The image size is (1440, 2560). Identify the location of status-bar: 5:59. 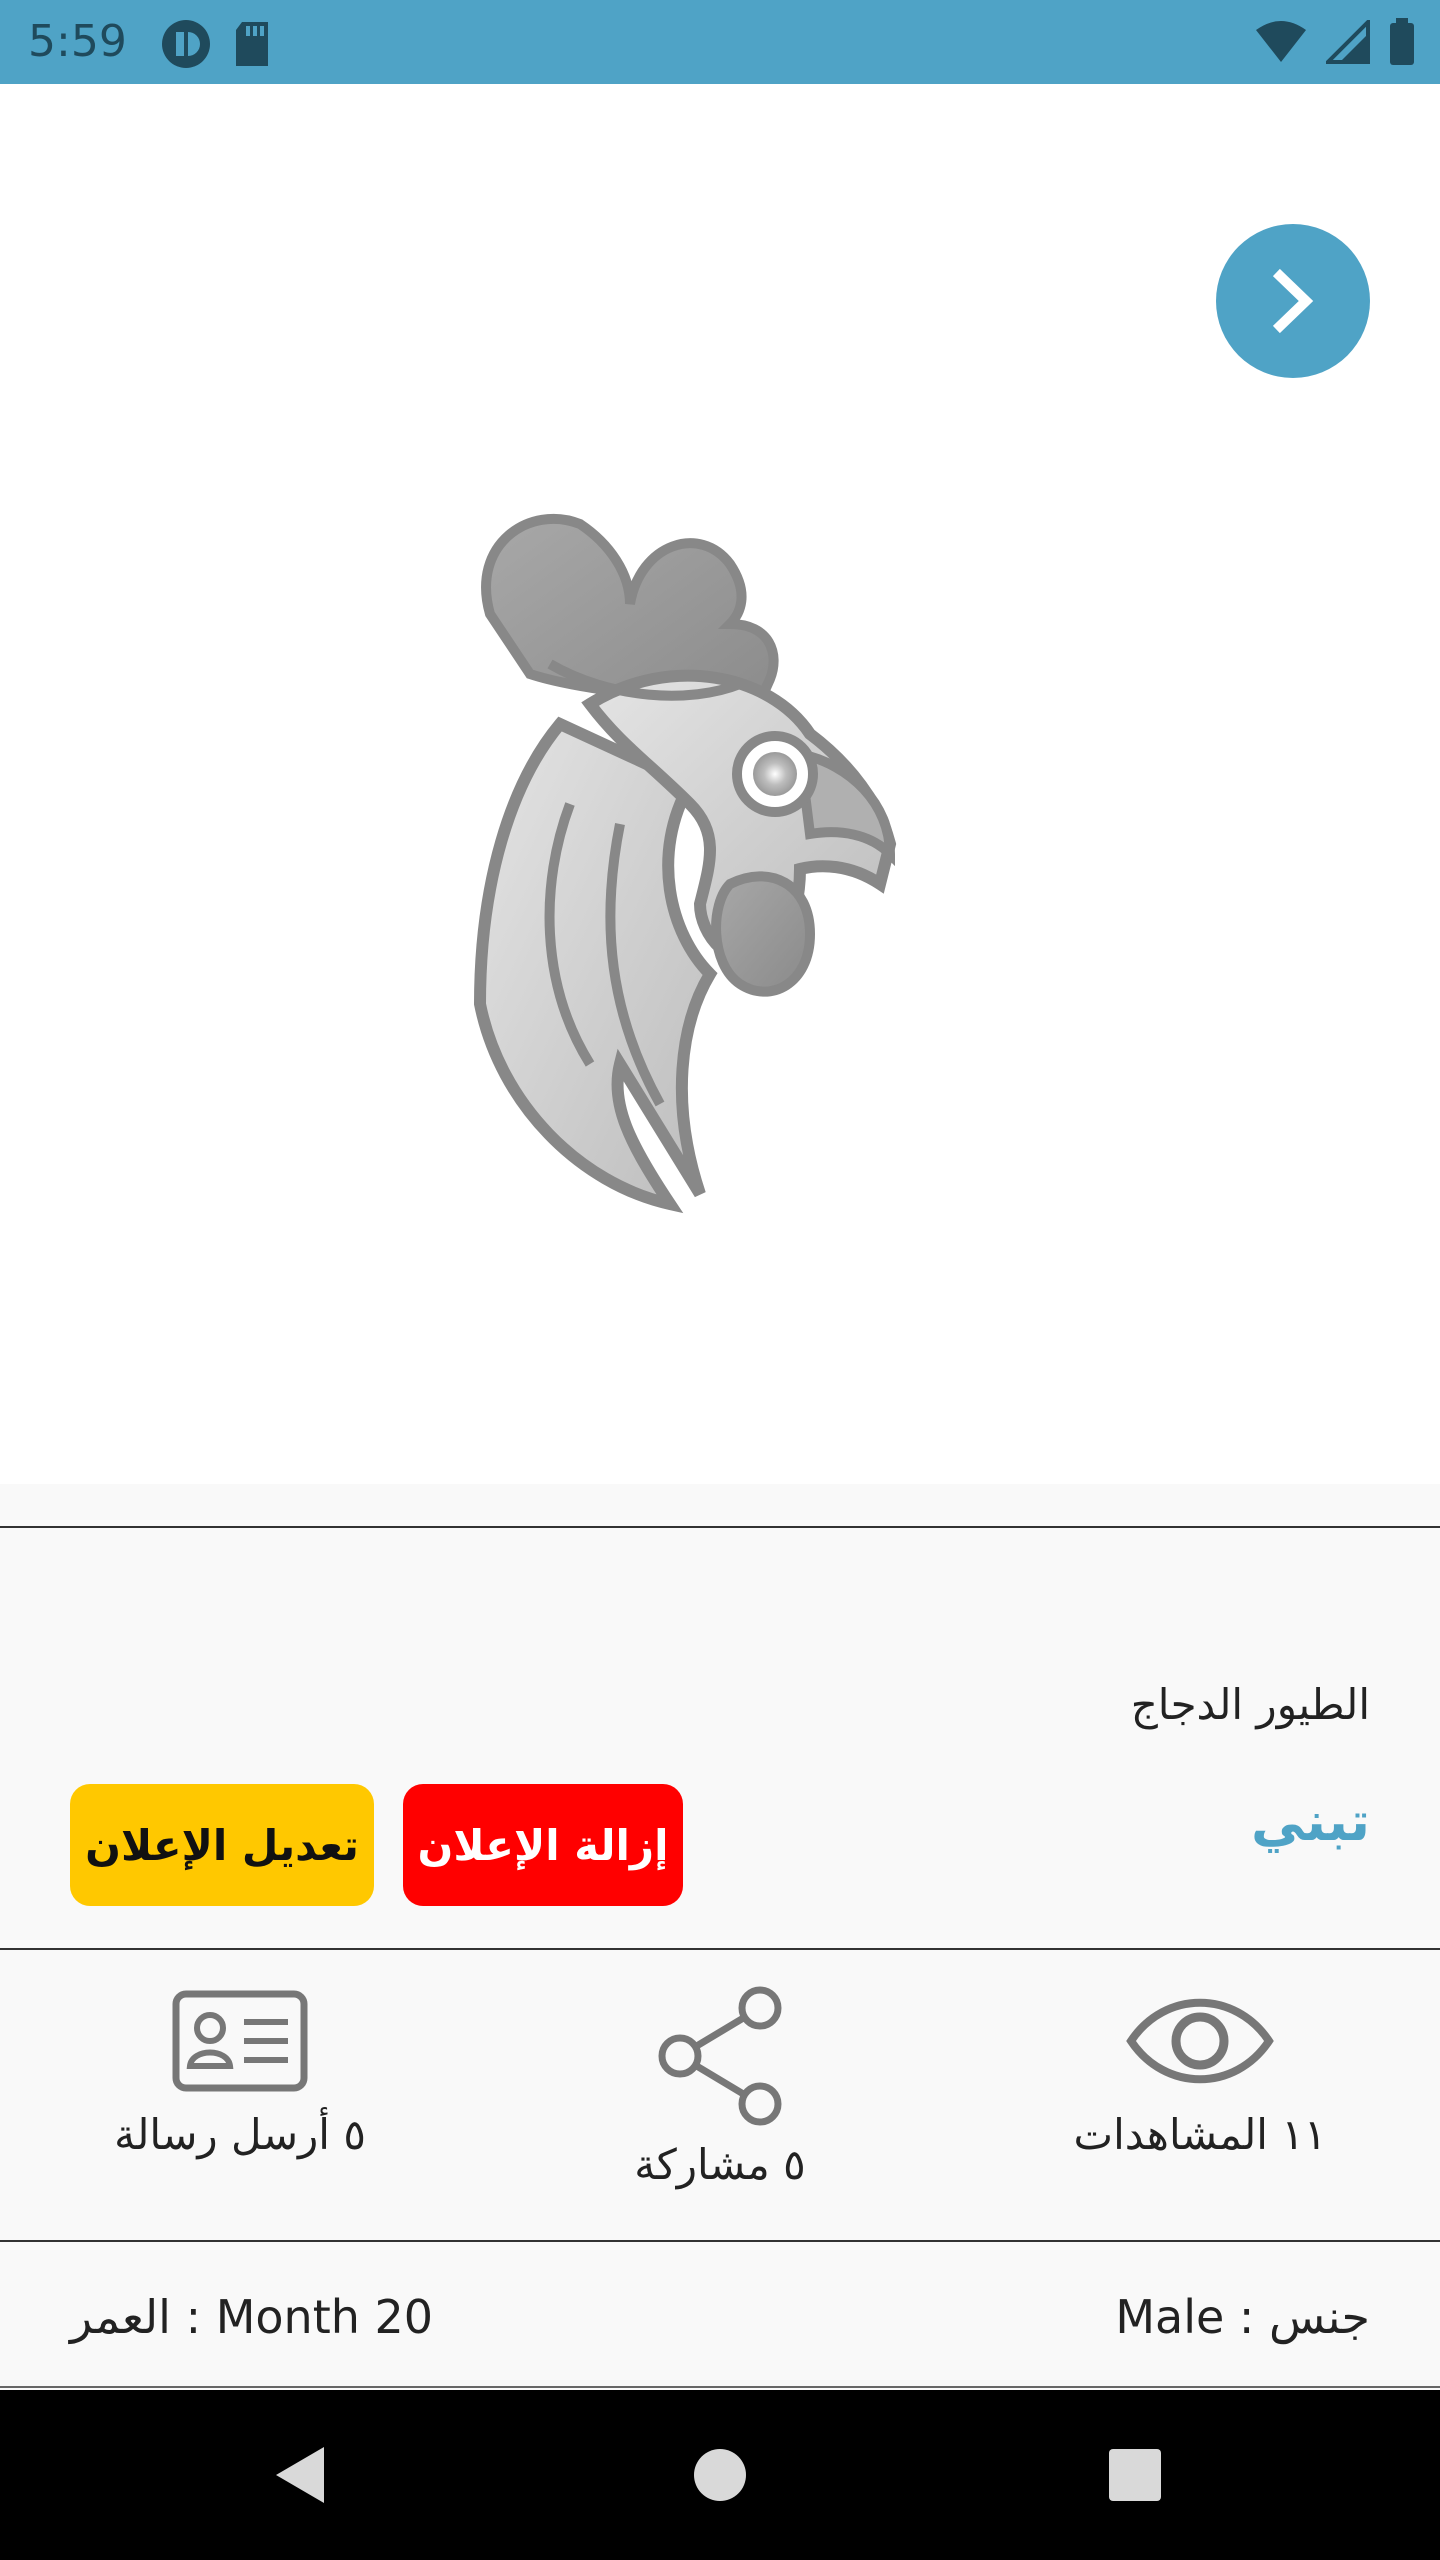
(720, 42).